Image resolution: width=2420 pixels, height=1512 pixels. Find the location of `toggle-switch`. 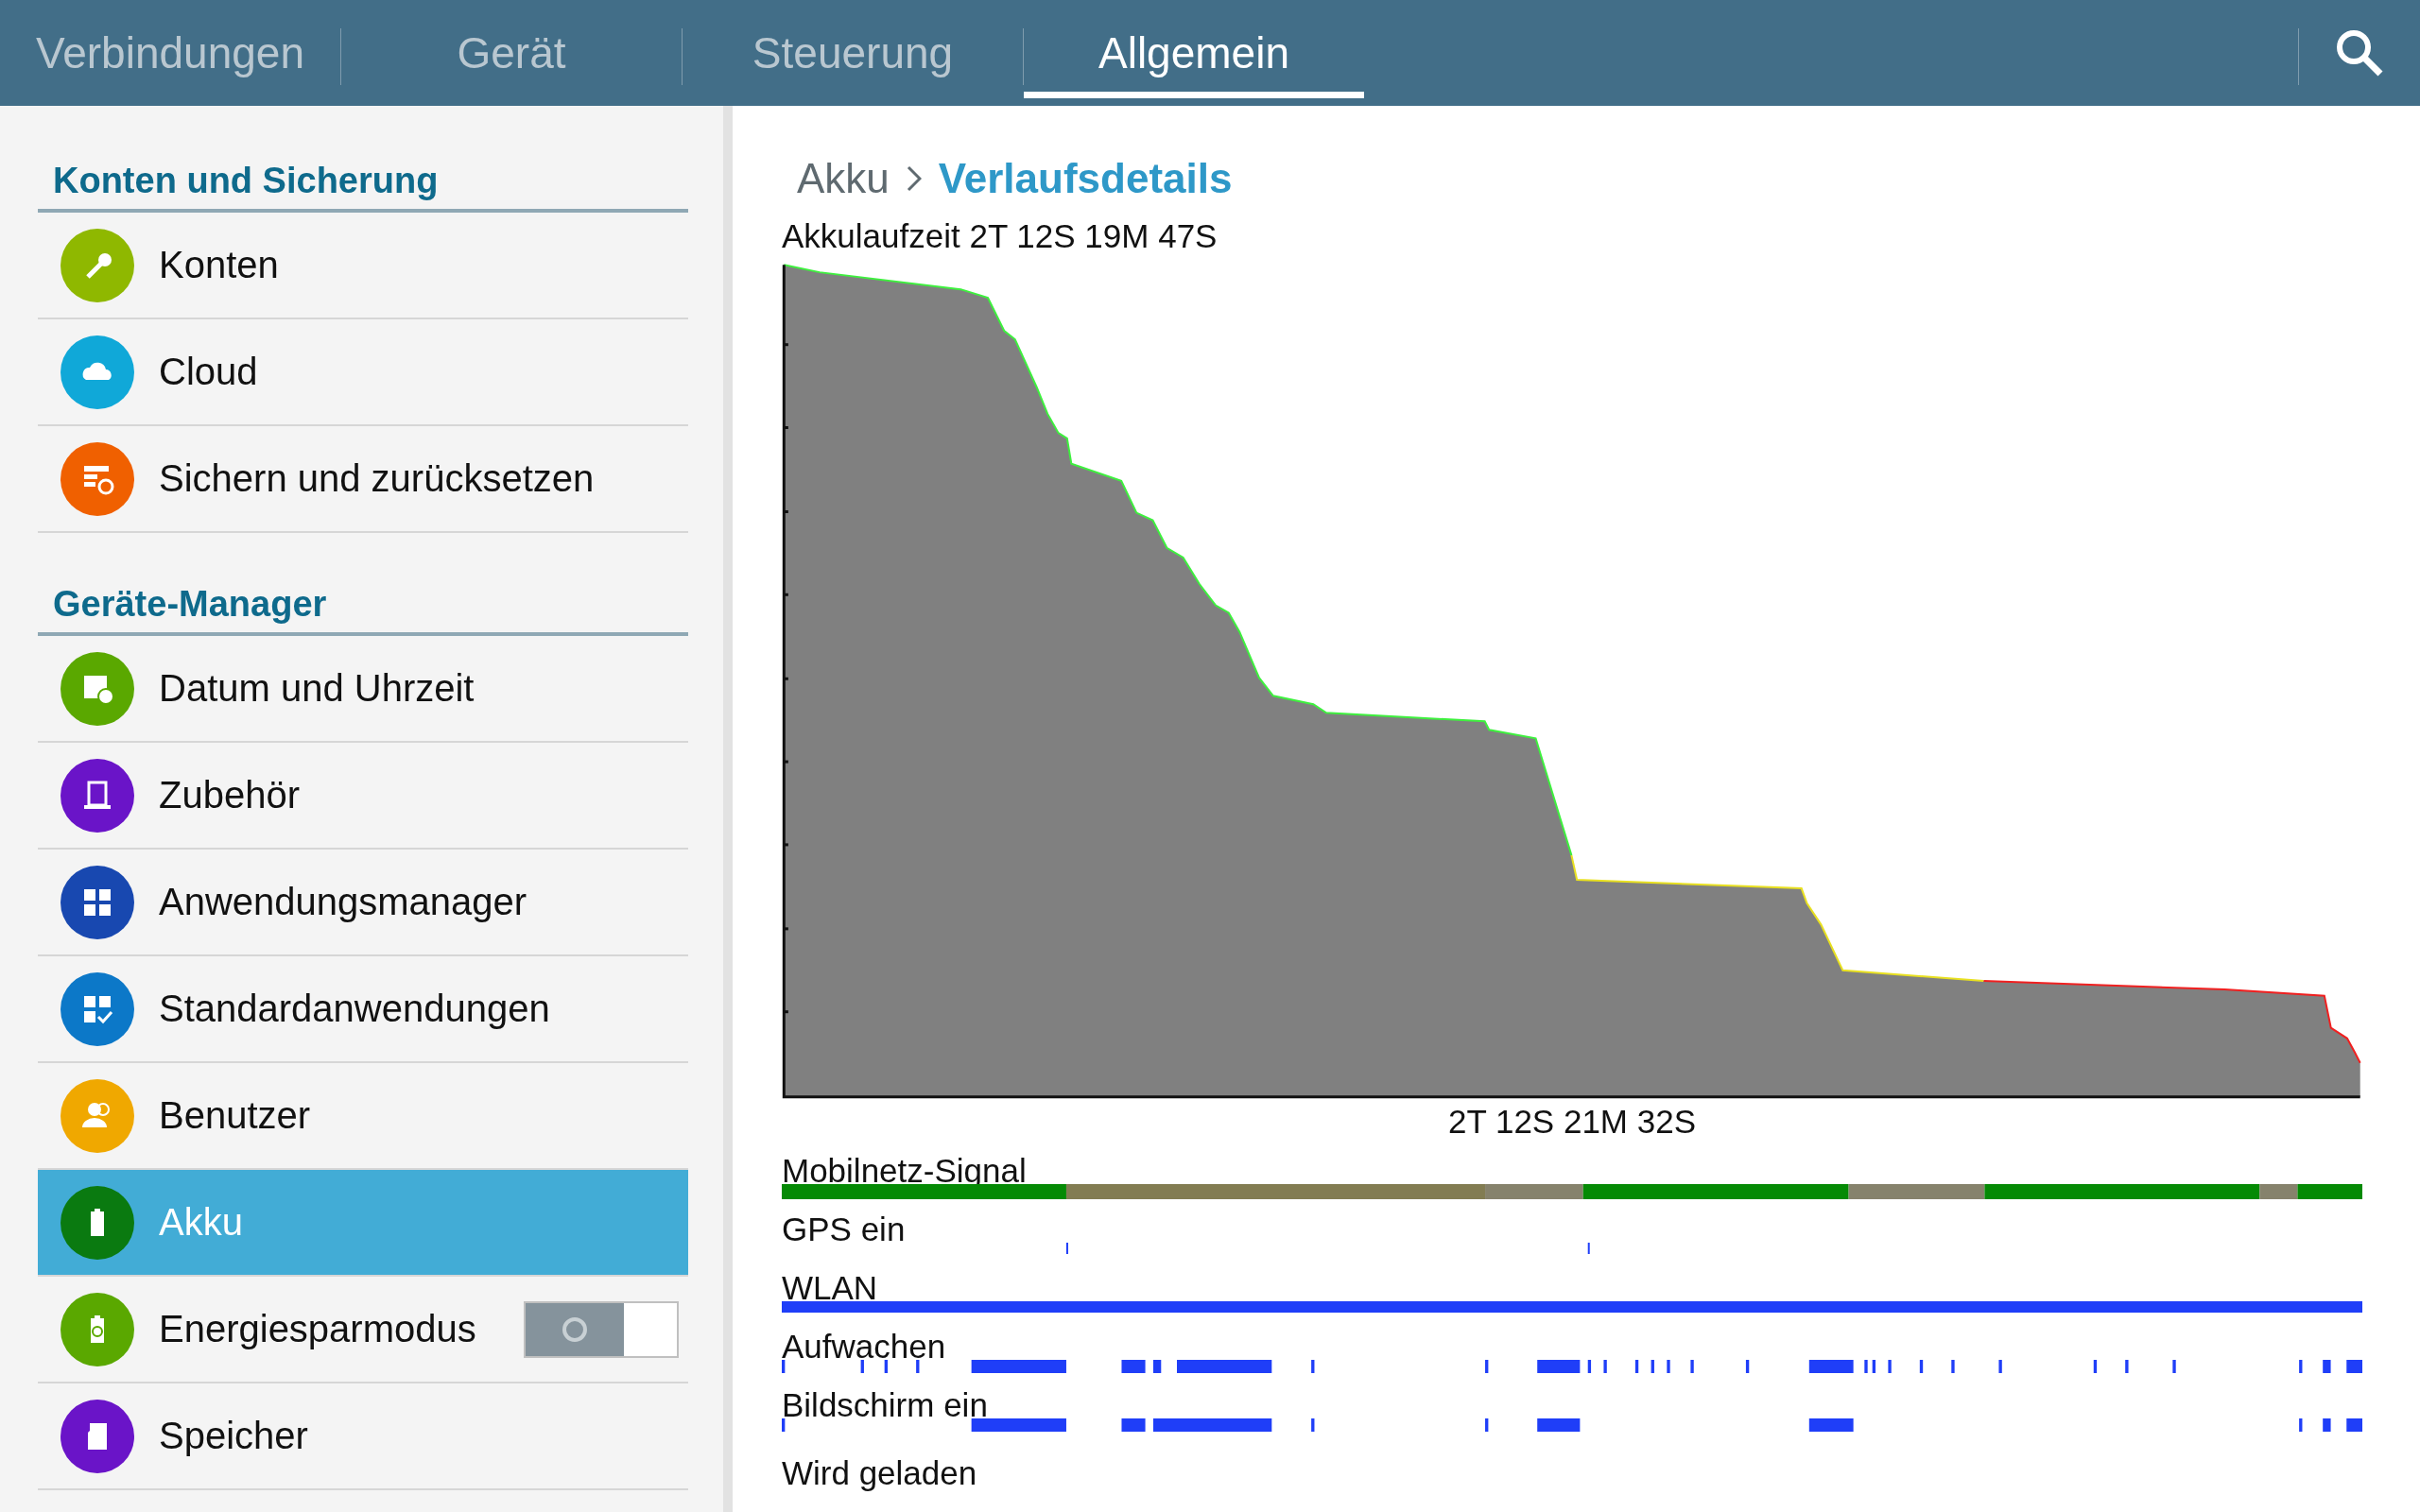

toggle-switch is located at coordinates (601, 1329).